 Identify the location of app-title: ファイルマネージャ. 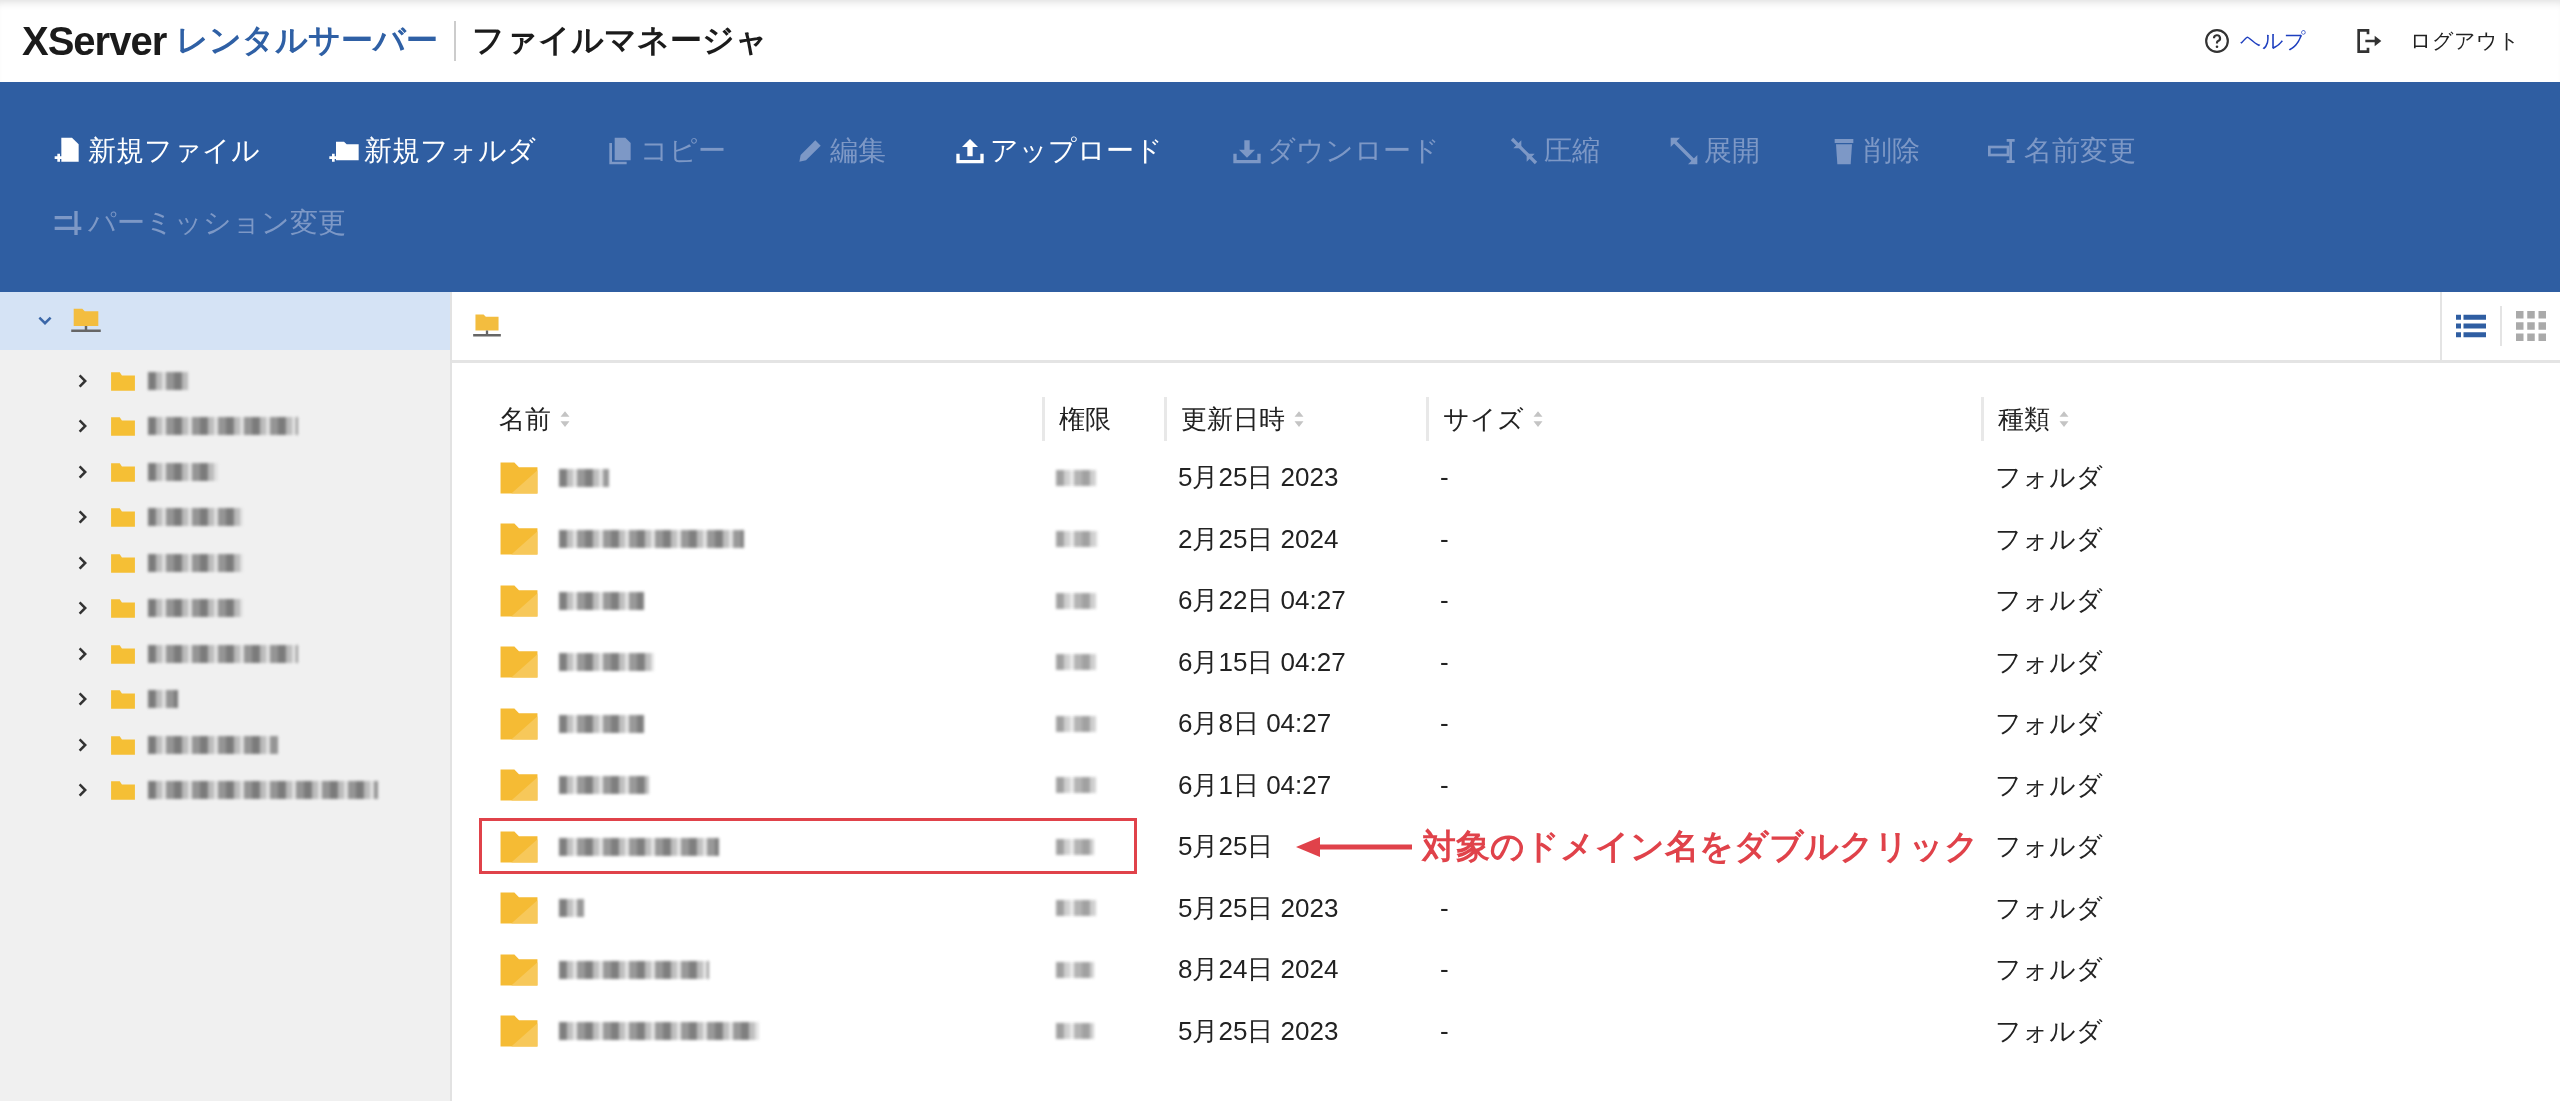
(620, 40).